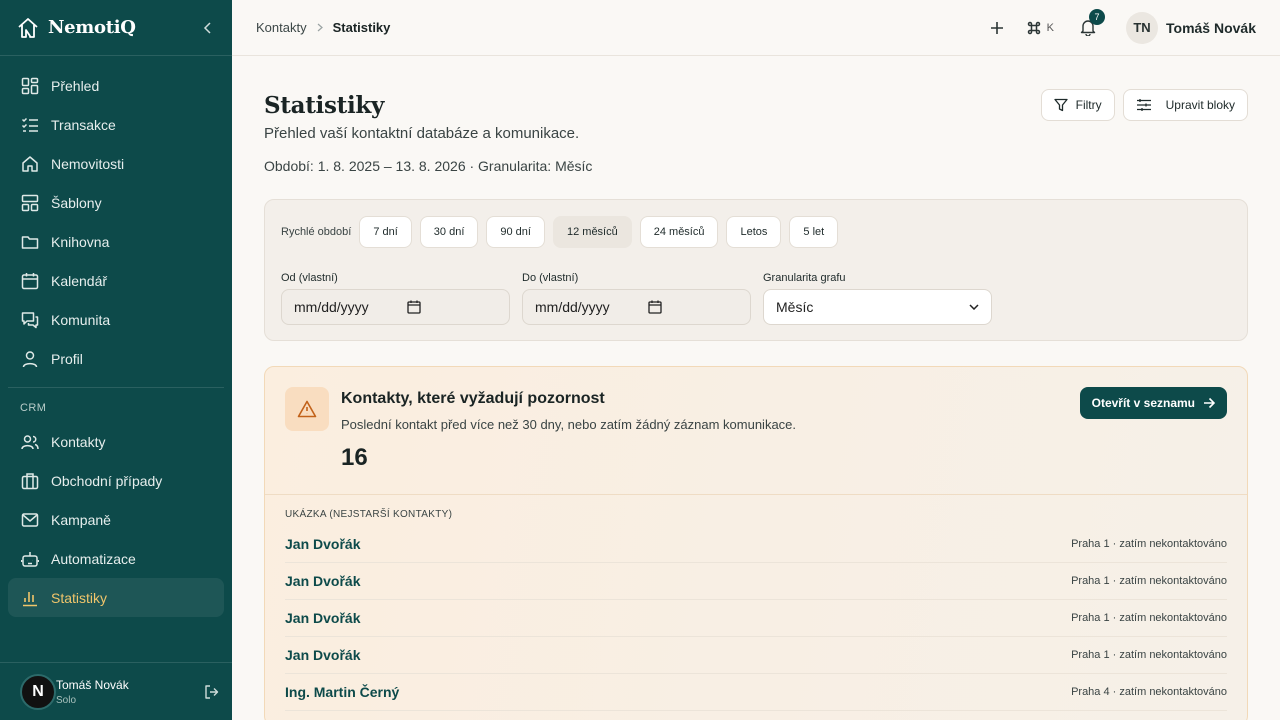  I want to click on sidebar-item-transakce: Transakce, so click(116, 124).